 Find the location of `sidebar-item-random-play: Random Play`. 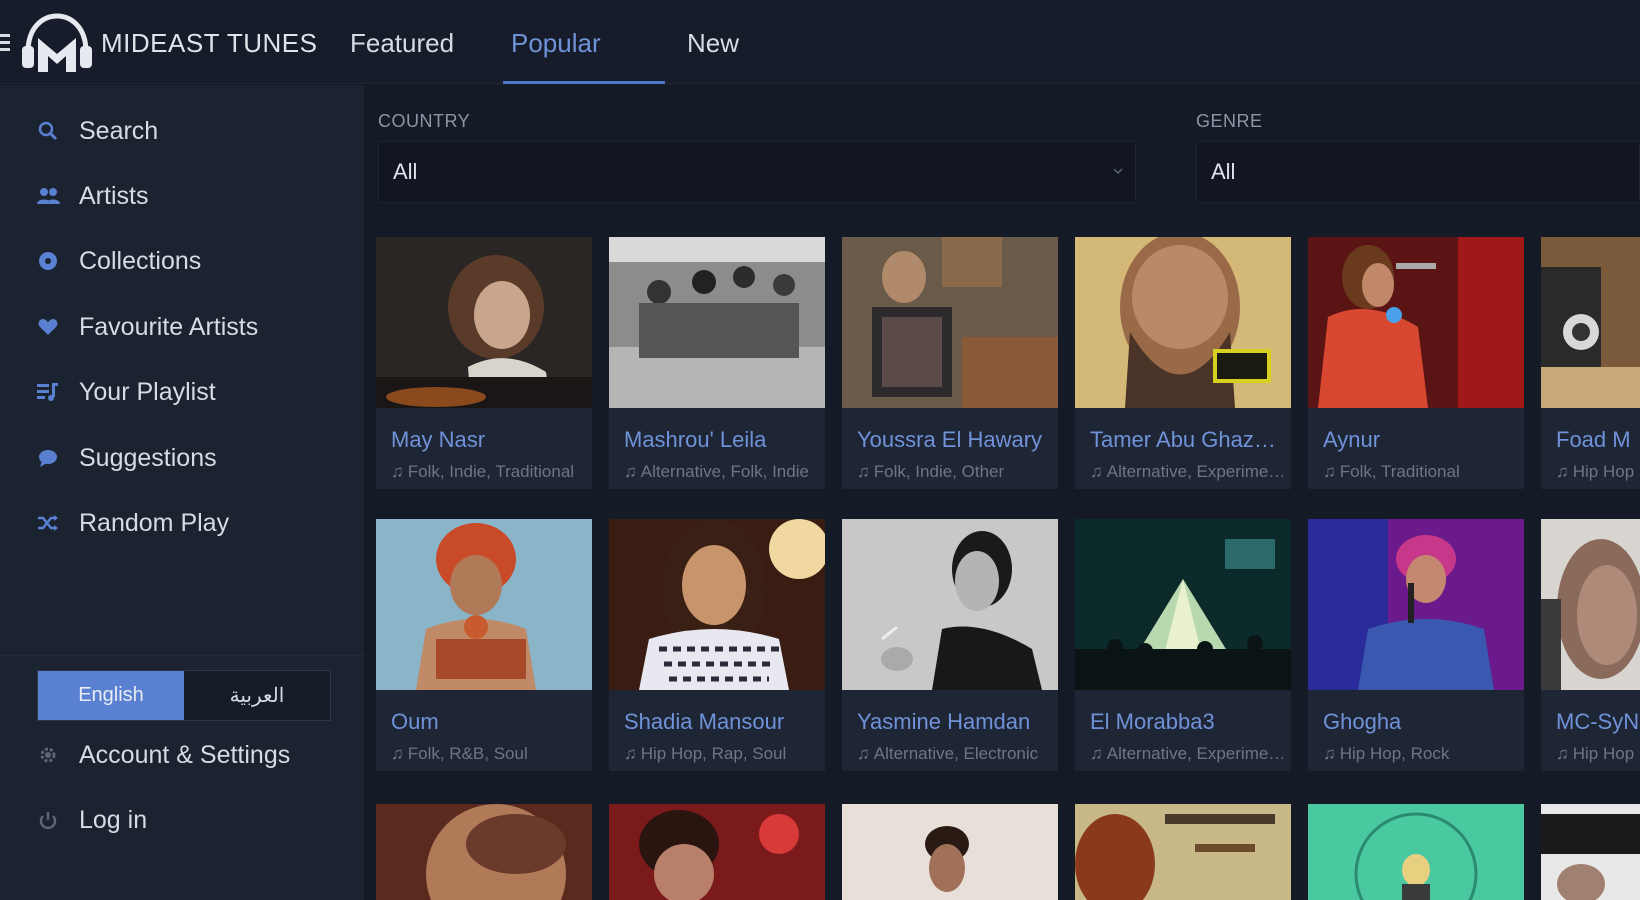

sidebar-item-random-play: Random Play is located at coordinates (196, 523).